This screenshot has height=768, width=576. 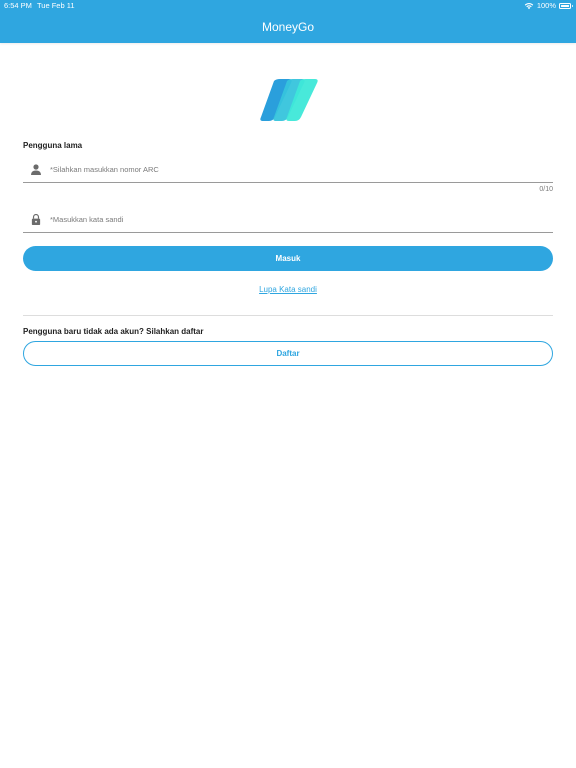 I want to click on forgot-password-row: Lupa Kata sandi, so click(x=288, y=289).